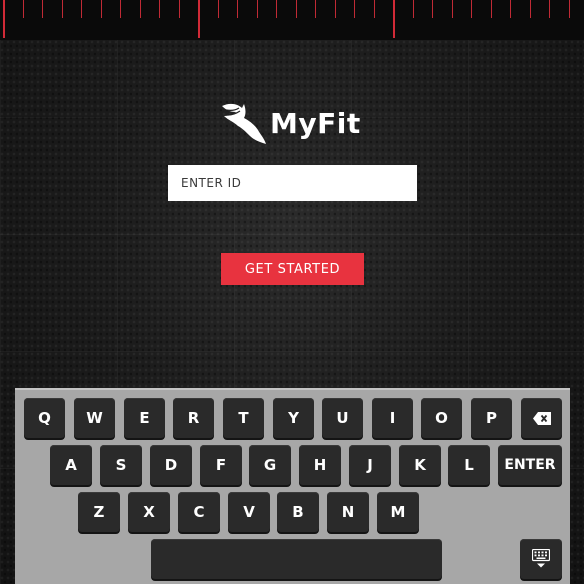 This screenshot has height=584, width=584. Describe the element at coordinates (144, 418) in the screenshot. I see `key-e: E` at that location.